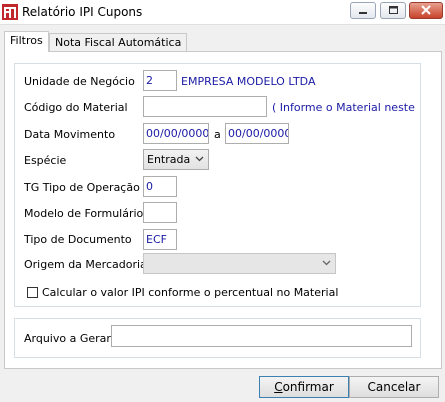  I want to click on codigo-label: Código do Material, so click(76, 107).